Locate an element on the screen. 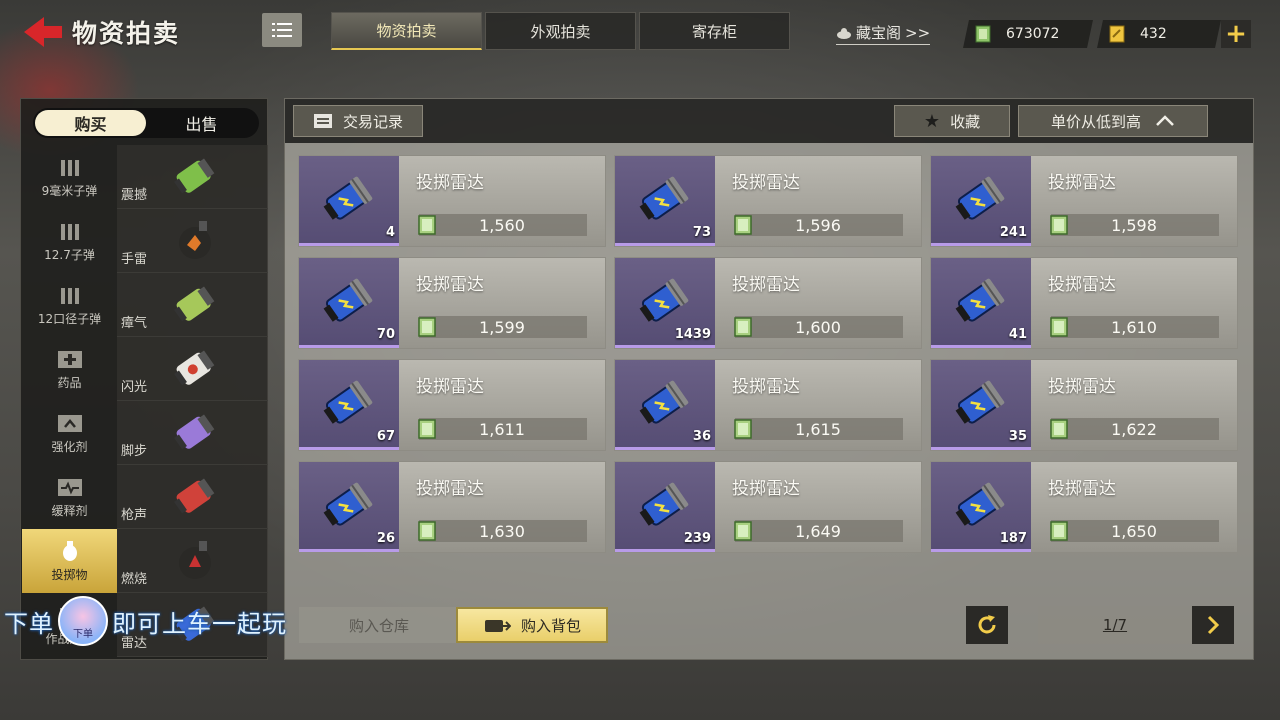  item-thumbnail: 187 is located at coordinates (981, 507).